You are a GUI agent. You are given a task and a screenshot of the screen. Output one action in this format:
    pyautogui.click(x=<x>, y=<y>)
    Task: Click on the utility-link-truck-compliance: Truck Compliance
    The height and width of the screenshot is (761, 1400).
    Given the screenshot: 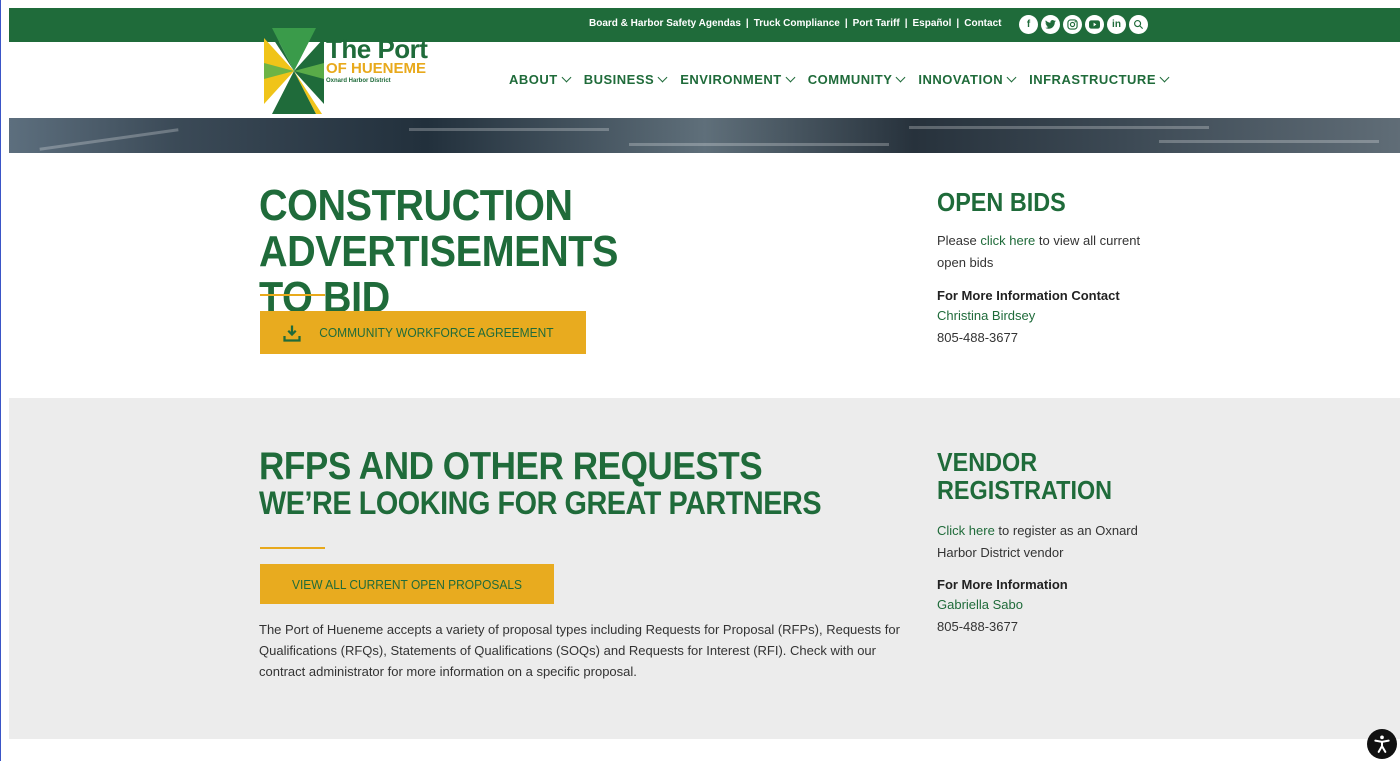 What is the action you would take?
    pyautogui.click(x=797, y=23)
    